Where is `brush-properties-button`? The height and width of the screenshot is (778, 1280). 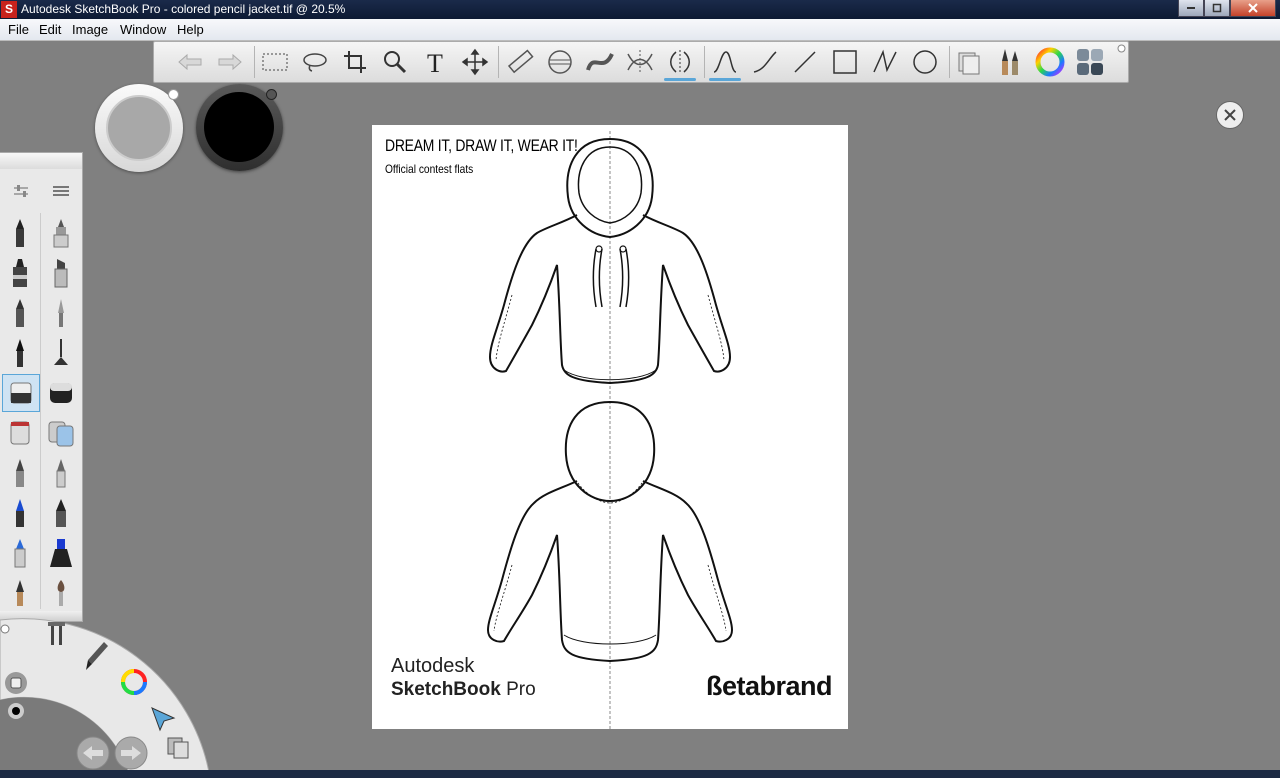
brush-properties-button is located at coordinates (21, 191).